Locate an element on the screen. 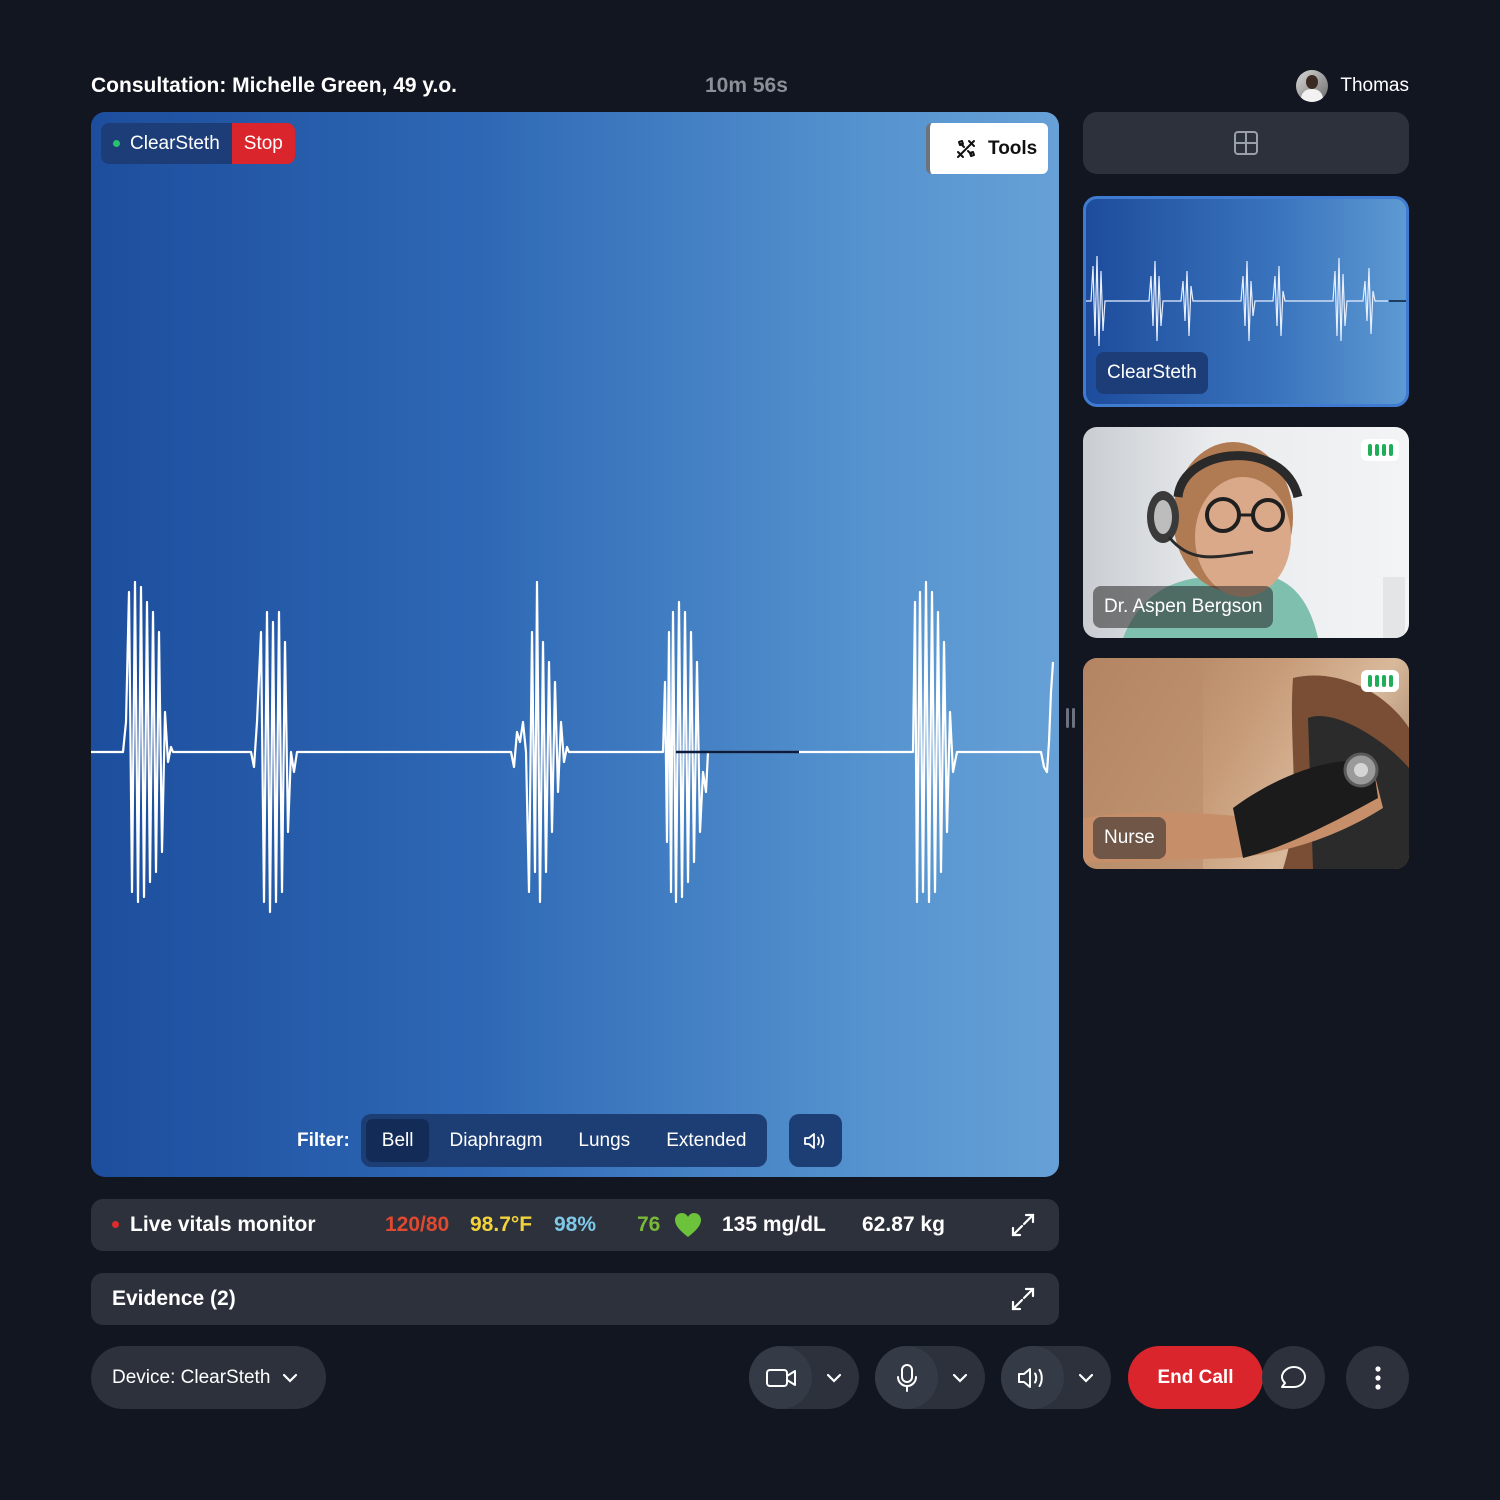 This screenshot has width=1500, height=1500. chat-button is located at coordinates (1293, 1377).